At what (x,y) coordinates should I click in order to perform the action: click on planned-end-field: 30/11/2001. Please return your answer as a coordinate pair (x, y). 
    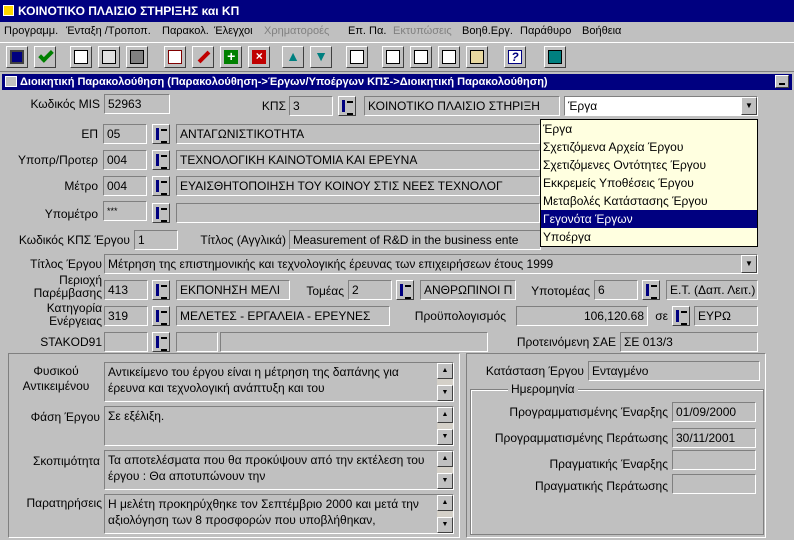
    Looking at the image, I should click on (714, 438).